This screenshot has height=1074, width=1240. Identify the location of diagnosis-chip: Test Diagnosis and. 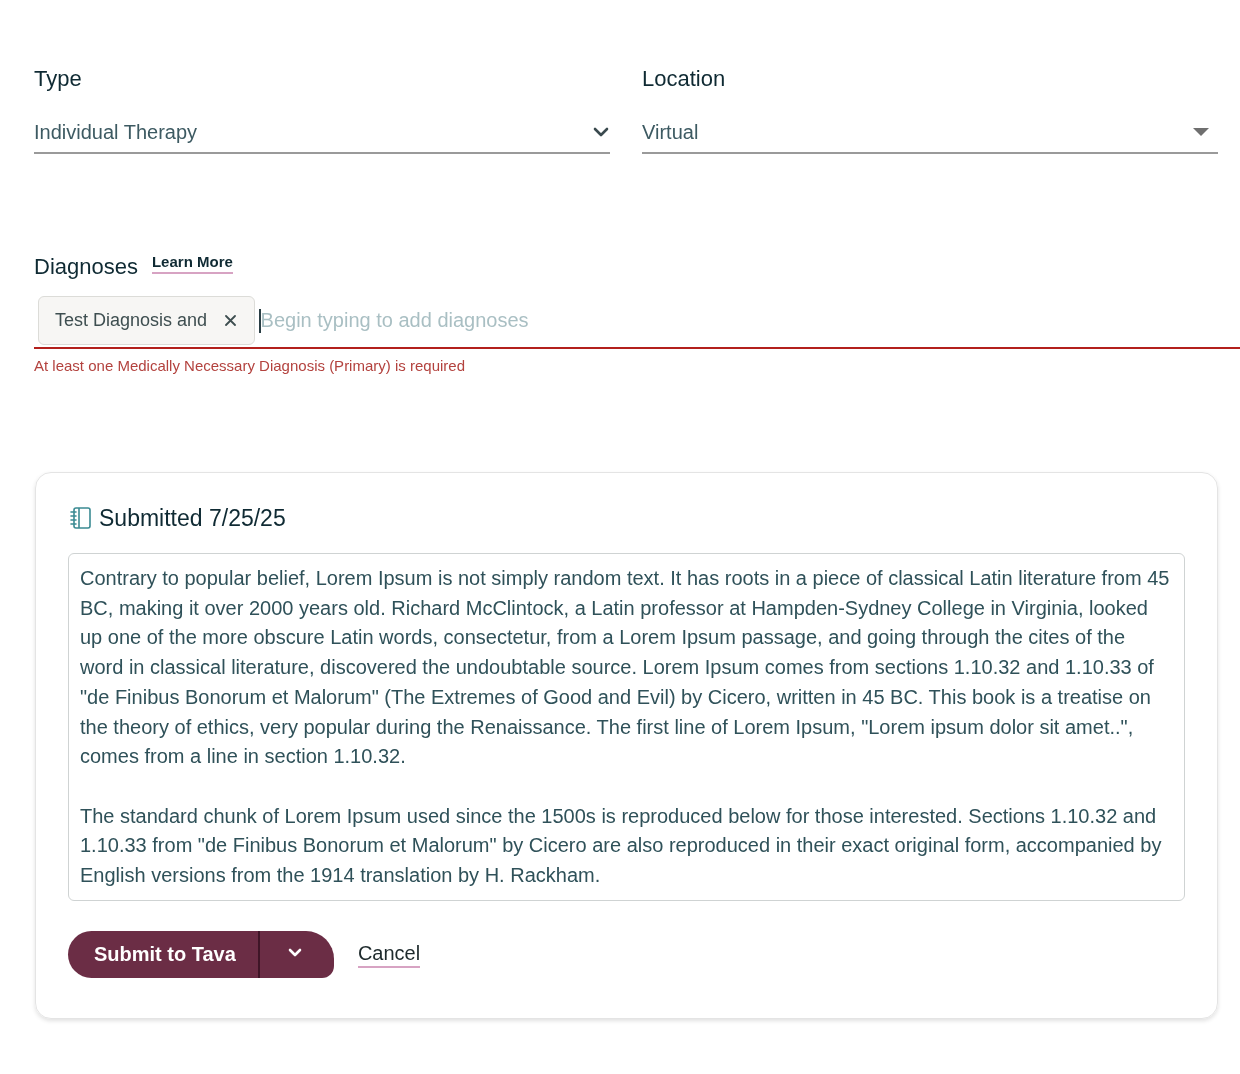
(147, 320).